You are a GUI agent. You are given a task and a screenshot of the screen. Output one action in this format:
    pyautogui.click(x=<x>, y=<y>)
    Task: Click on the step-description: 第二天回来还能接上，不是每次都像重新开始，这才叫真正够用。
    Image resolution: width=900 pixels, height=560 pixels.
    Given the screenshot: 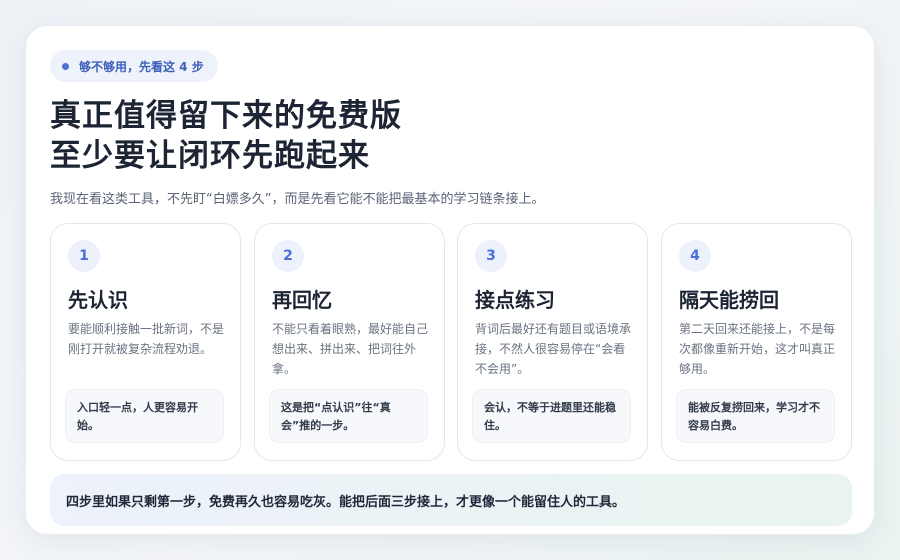 What is the action you would take?
    pyautogui.click(x=757, y=349)
    